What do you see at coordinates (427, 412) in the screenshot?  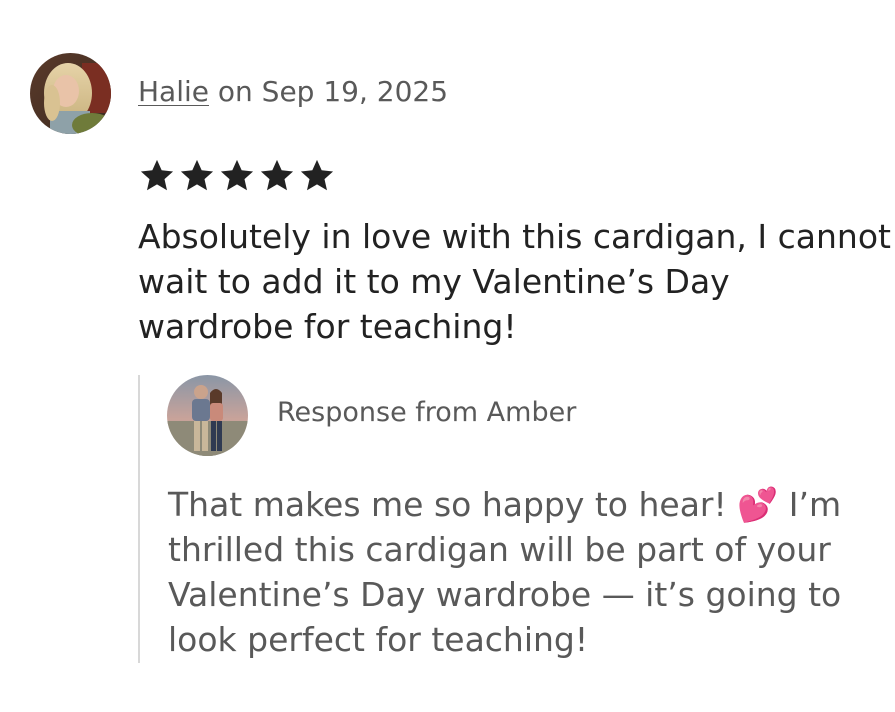 I see `response-from-label: Response from Amber` at bounding box center [427, 412].